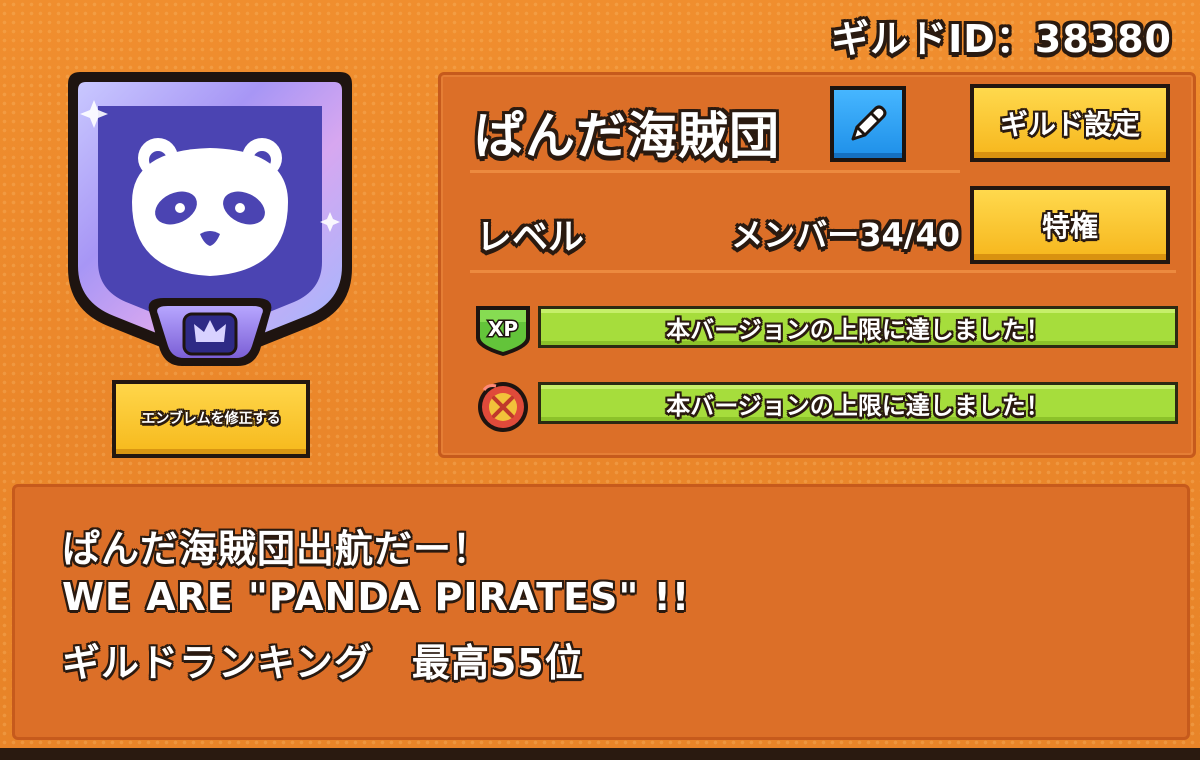  Describe the element at coordinates (858, 403) in the screenshot. I see `trophy-cap-status: 本バージョンの上限に達しました！` at that location.